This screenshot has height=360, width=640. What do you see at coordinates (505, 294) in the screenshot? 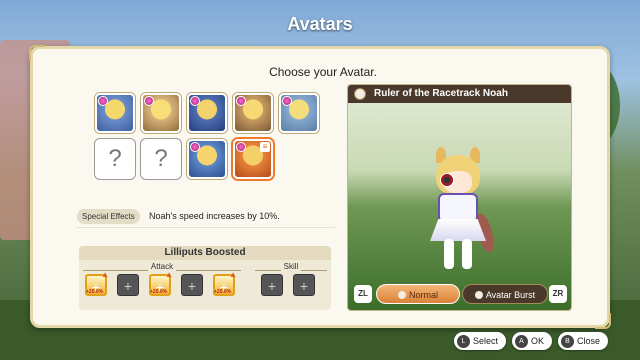
I see `avatar-burst-button: Avatar Burst` at bounding box center [505, 294].